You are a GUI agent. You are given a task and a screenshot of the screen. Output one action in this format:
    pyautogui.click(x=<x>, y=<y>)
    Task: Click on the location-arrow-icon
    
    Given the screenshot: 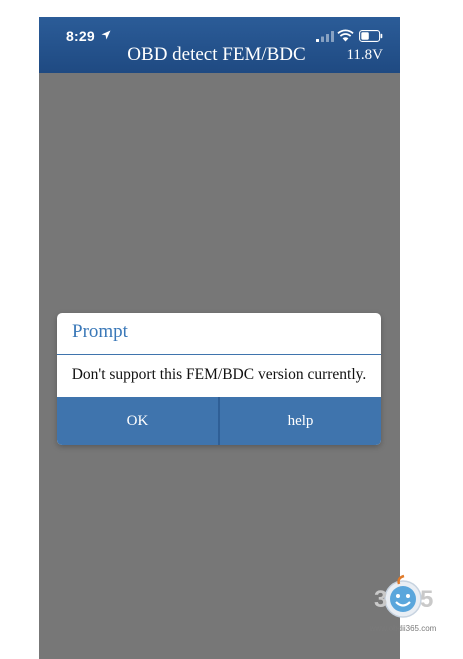 What is the action you would take?
    pyautogui.click(x=106, y=35)
    